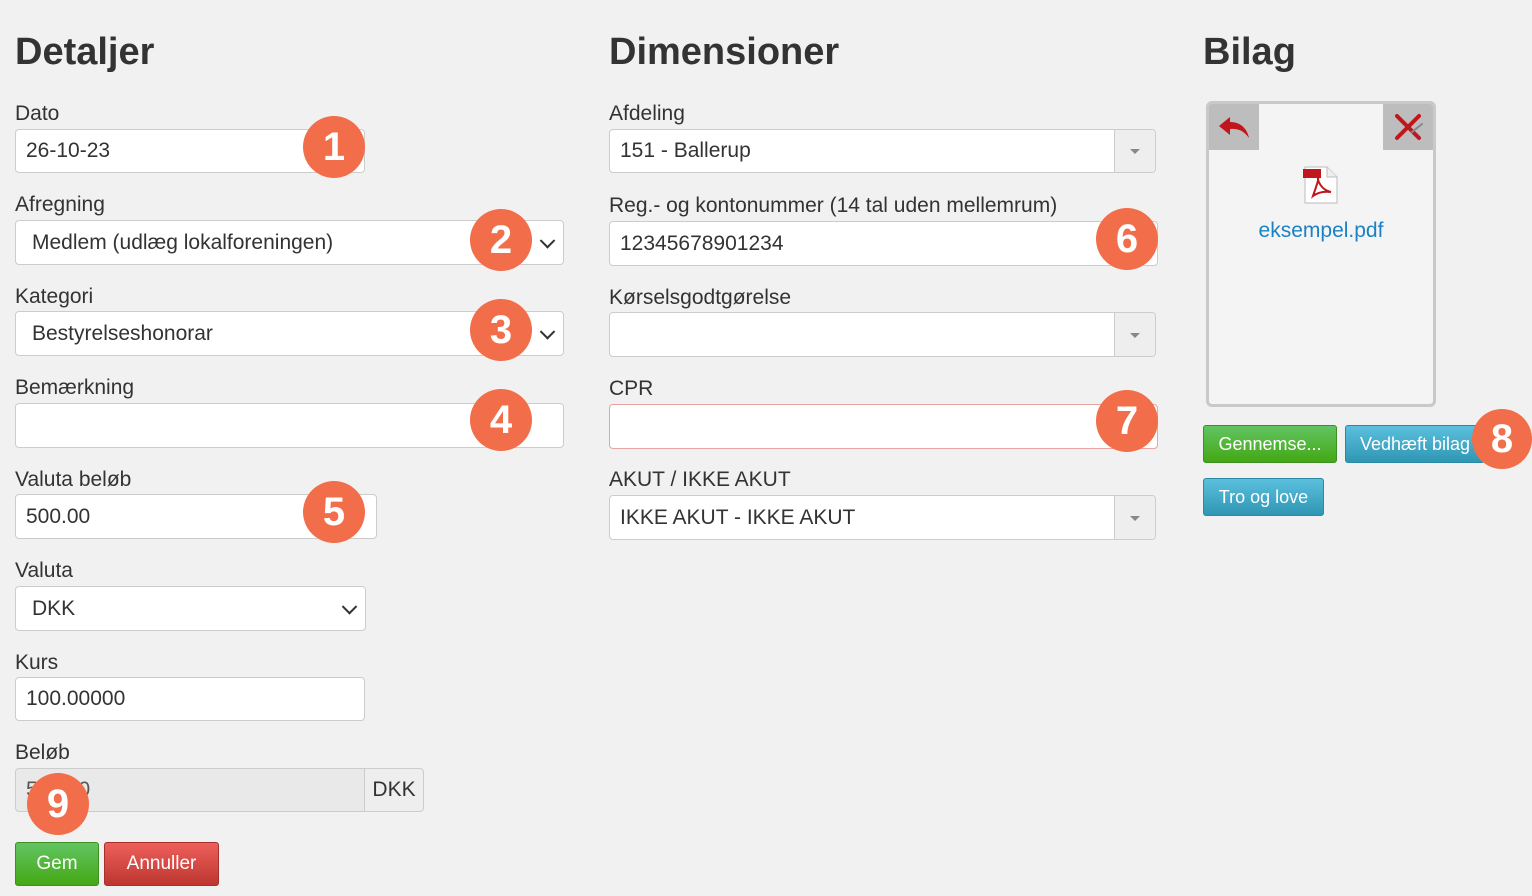 This screenshot has width=1532, height=896. Describe the element at coordinates (501, 330) in the screenshot. I see `marker-badge: 3` at that location.